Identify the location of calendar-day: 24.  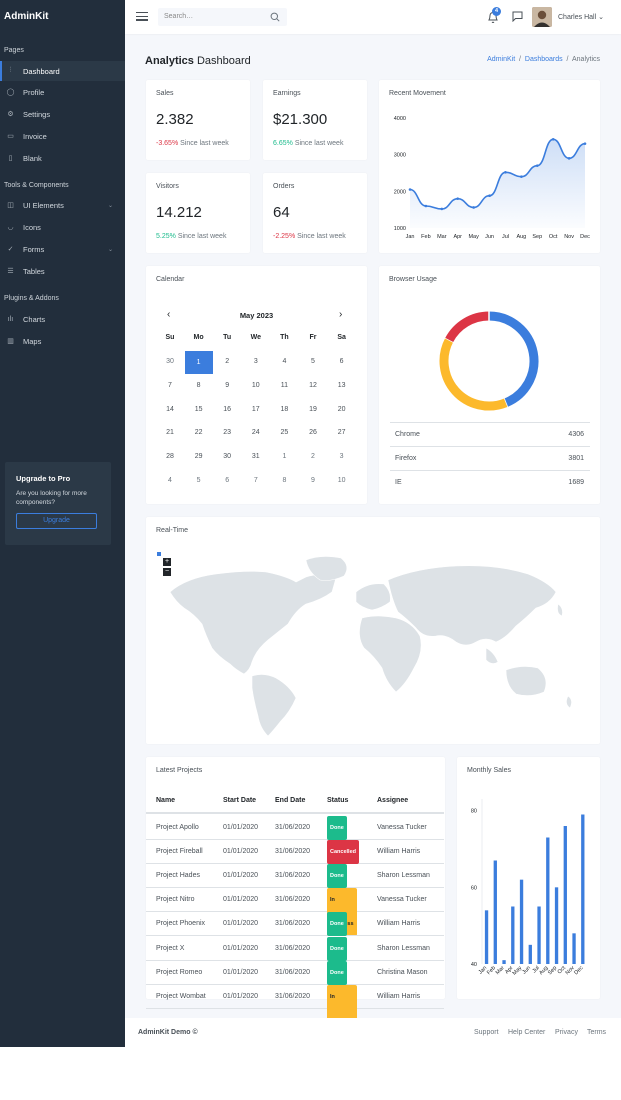
(256, 432).